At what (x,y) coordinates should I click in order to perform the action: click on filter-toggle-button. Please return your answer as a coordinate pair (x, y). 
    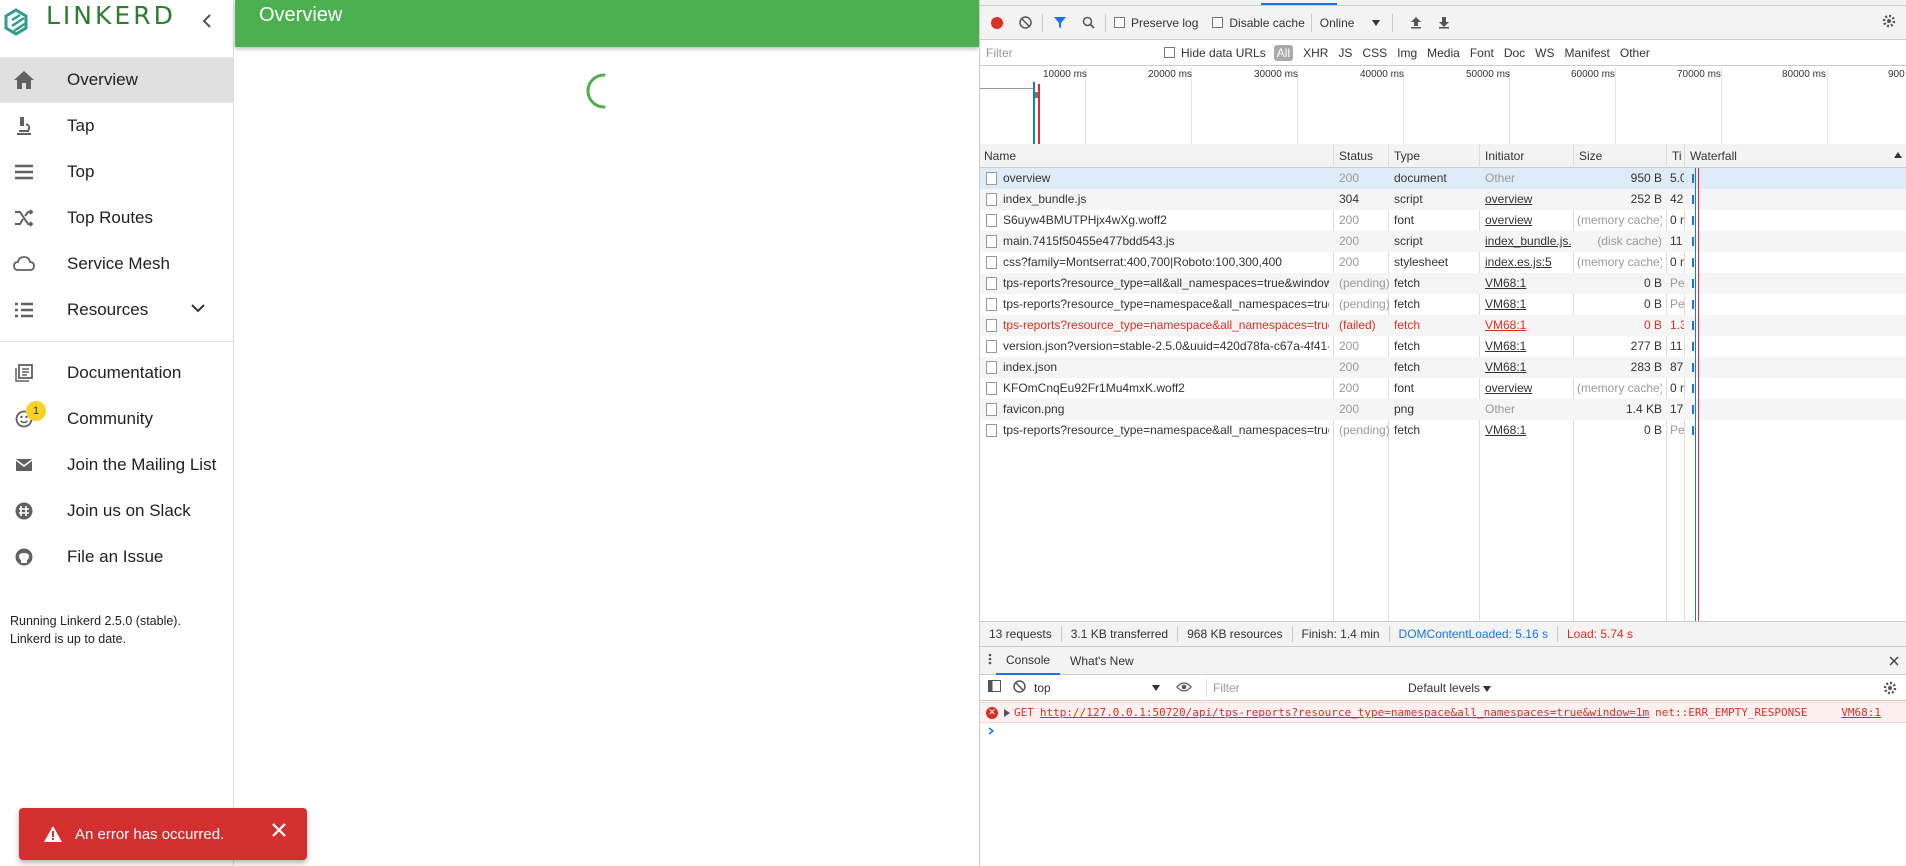
    Looking at the image, I should click on (1060, 23).